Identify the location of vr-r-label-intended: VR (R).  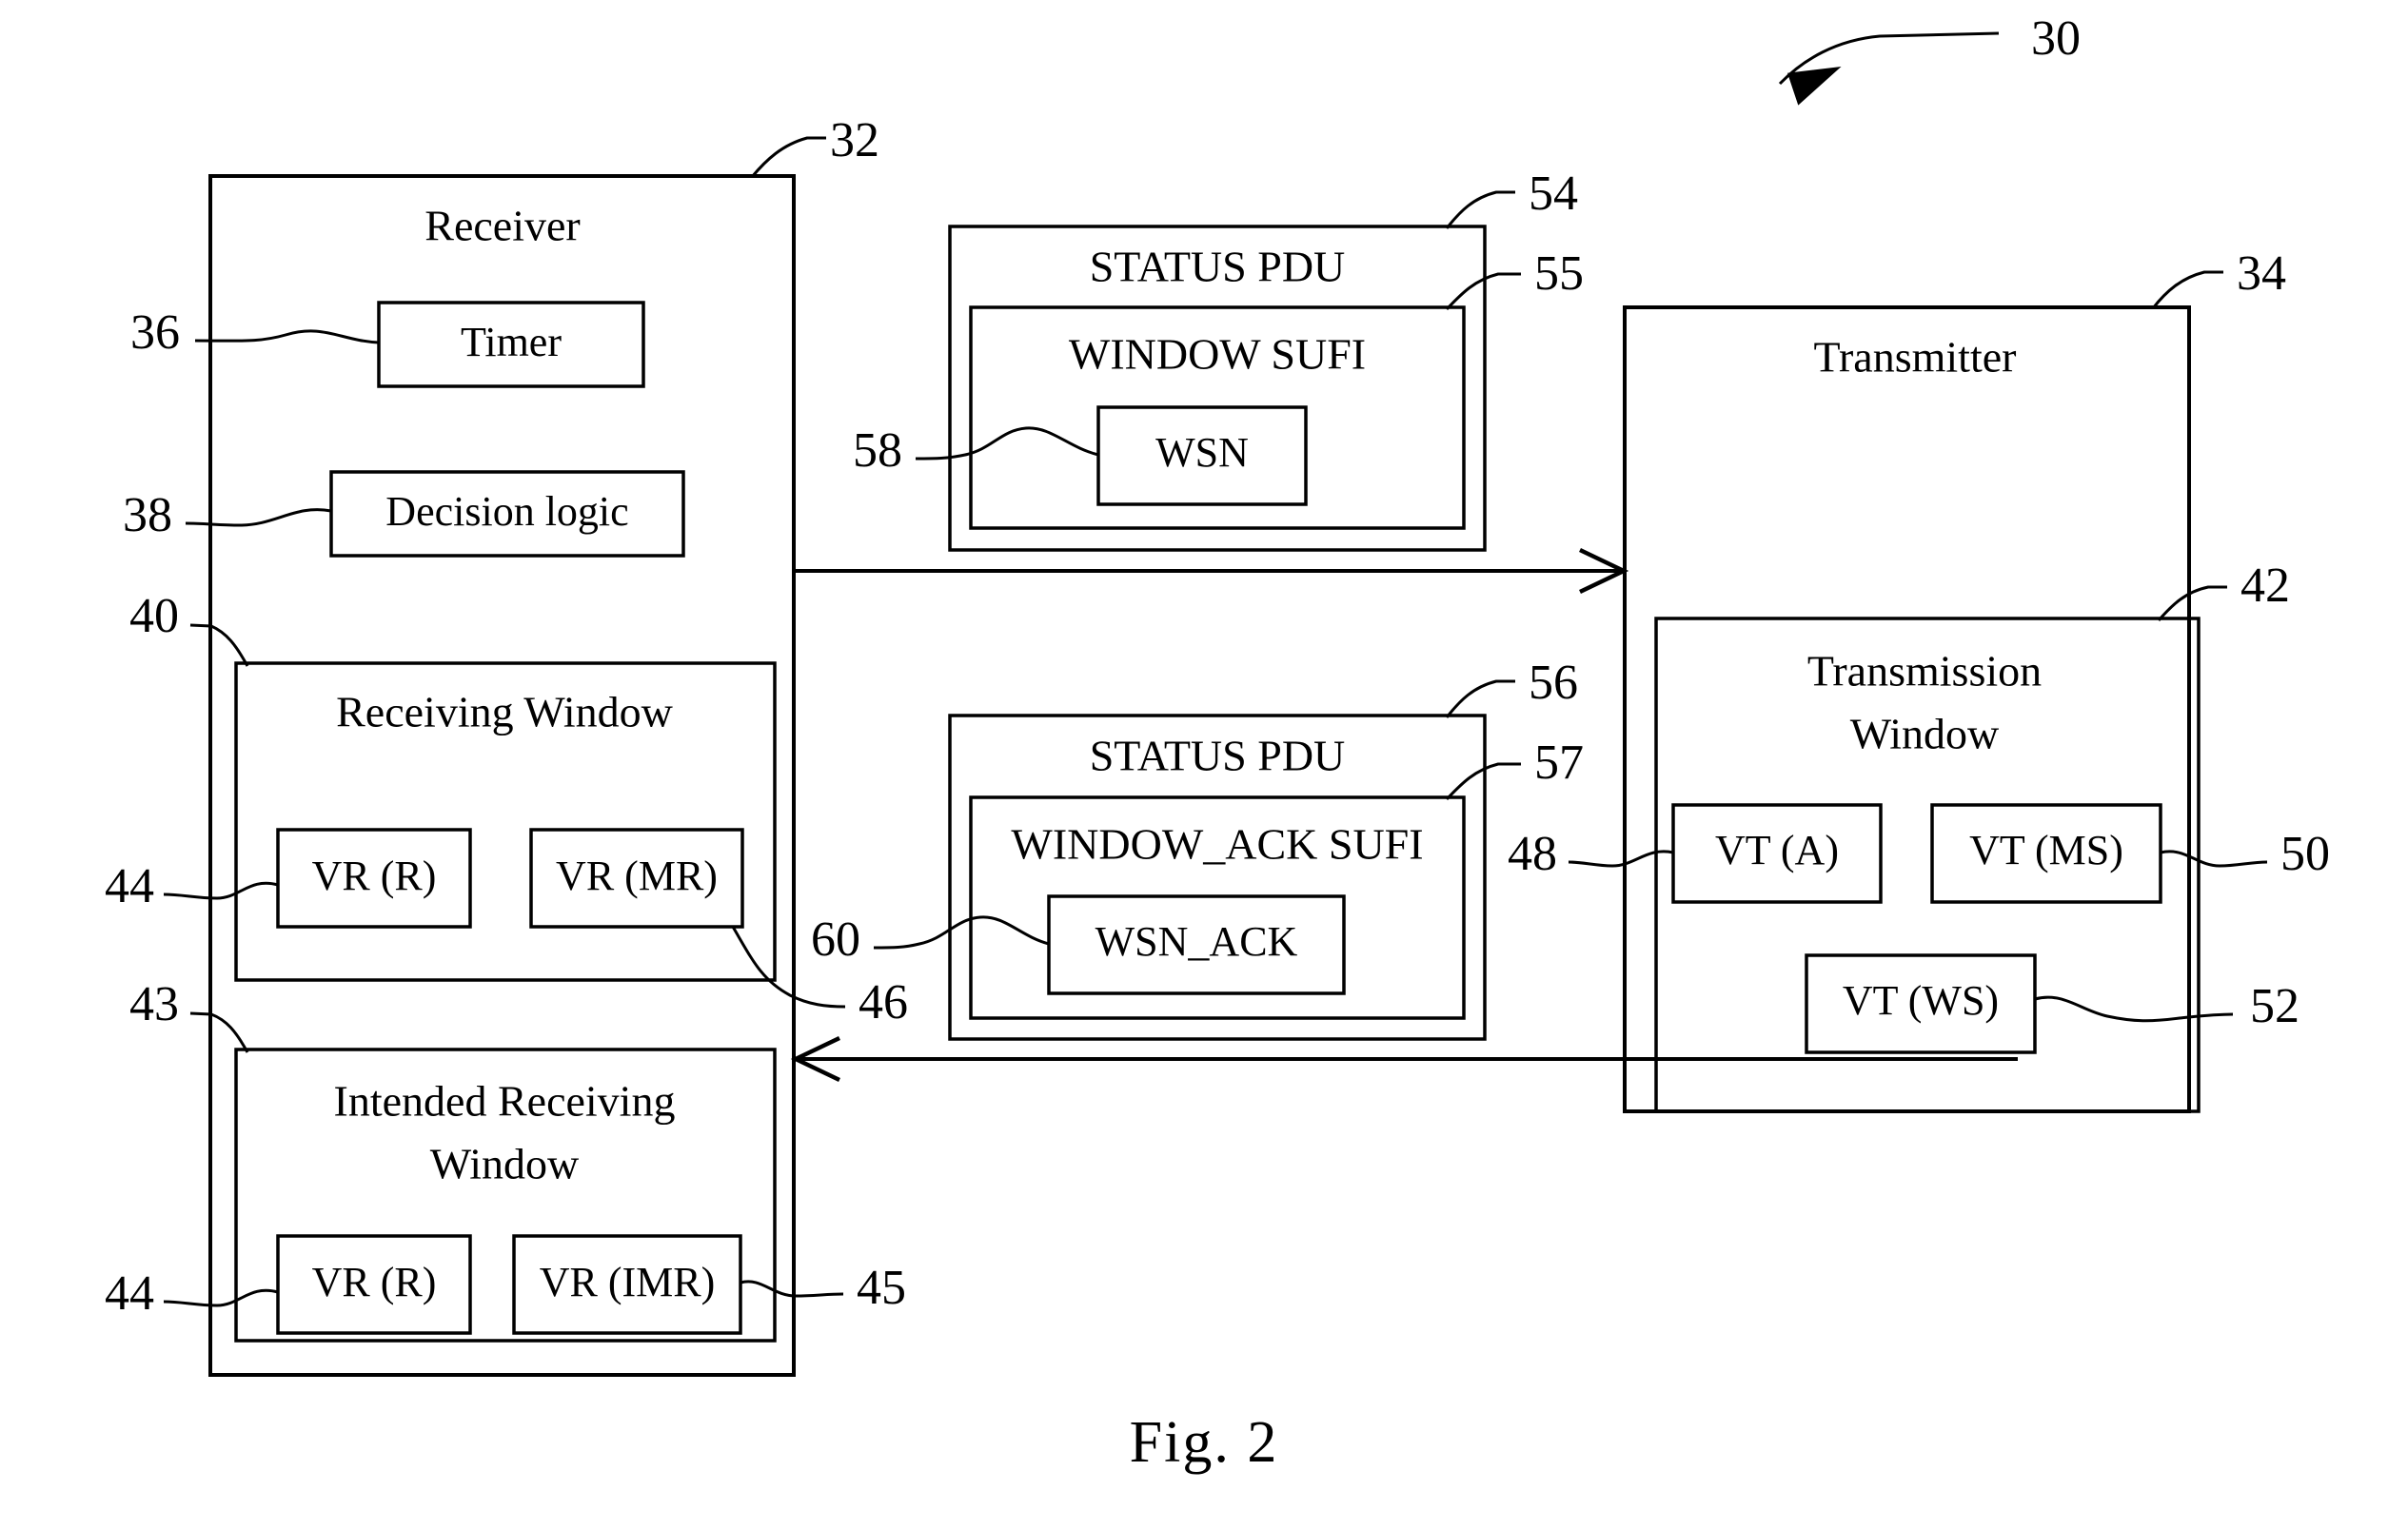
(374, 1282).